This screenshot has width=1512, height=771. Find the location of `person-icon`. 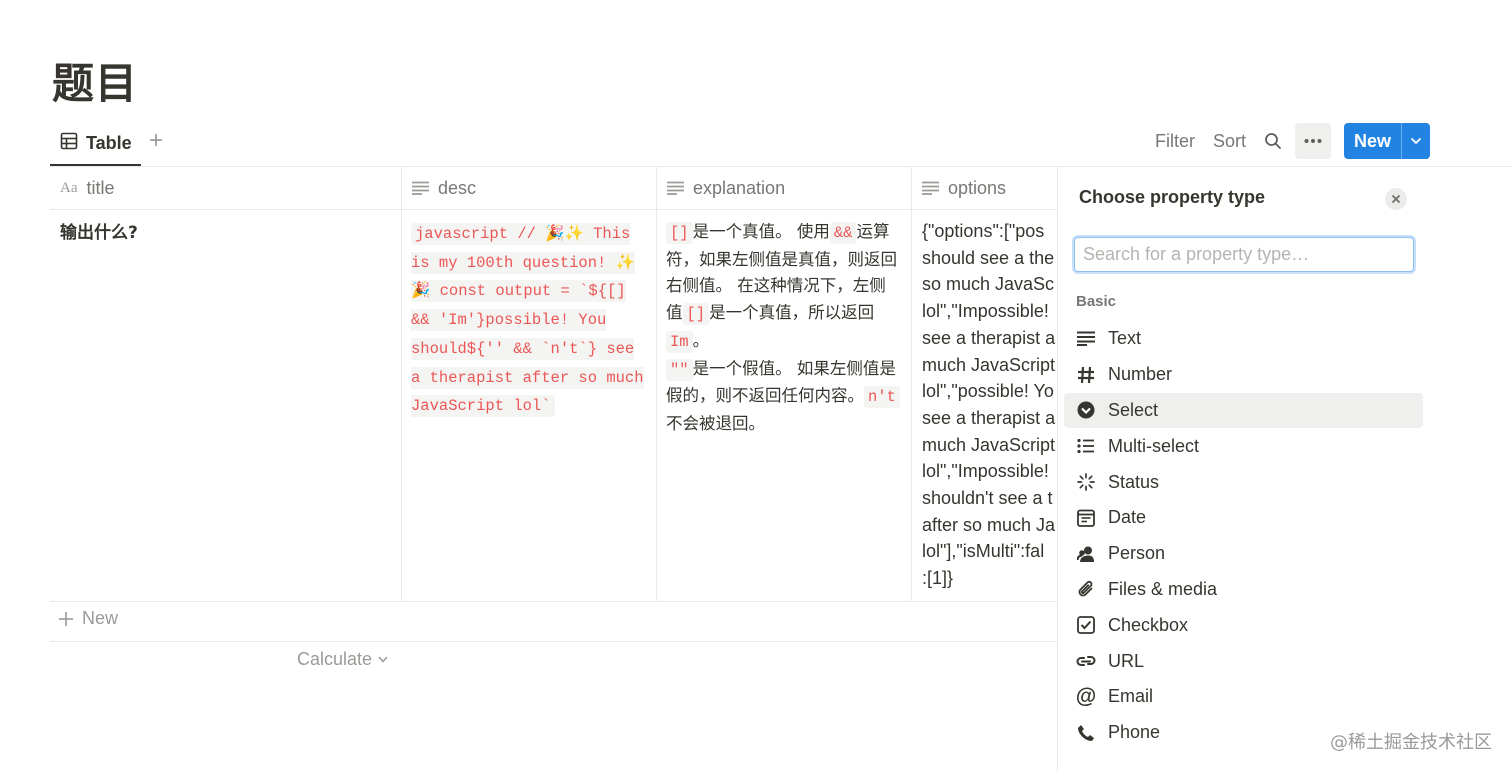

person-icon is located at coordinates (1086, 554).